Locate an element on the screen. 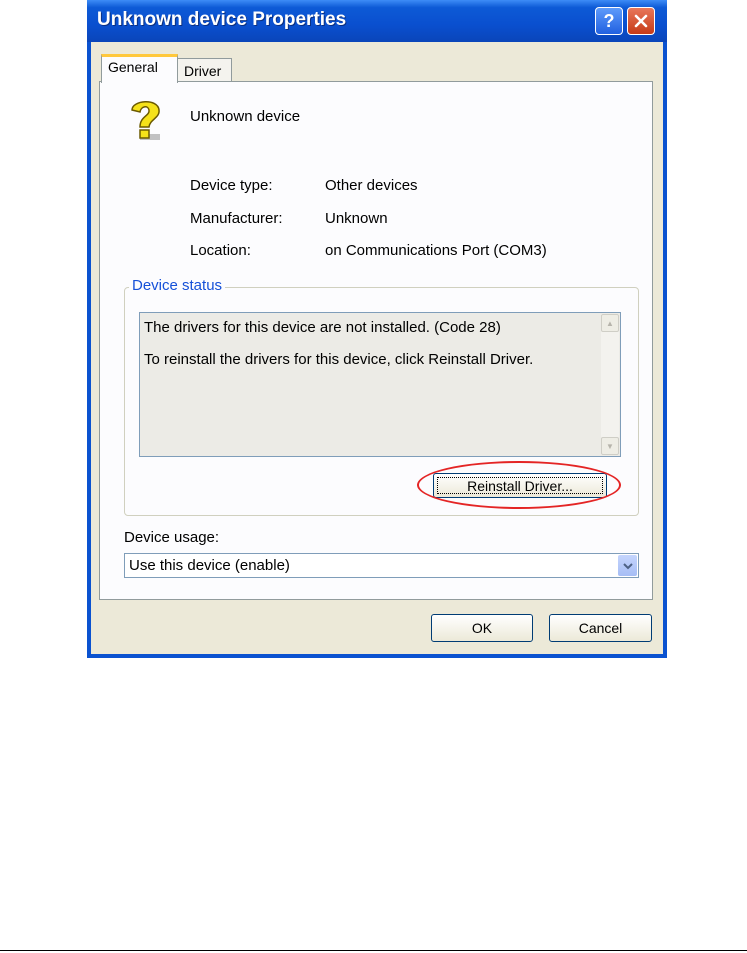  tab-driver-label: Driver is located at coordinates (203, 71).